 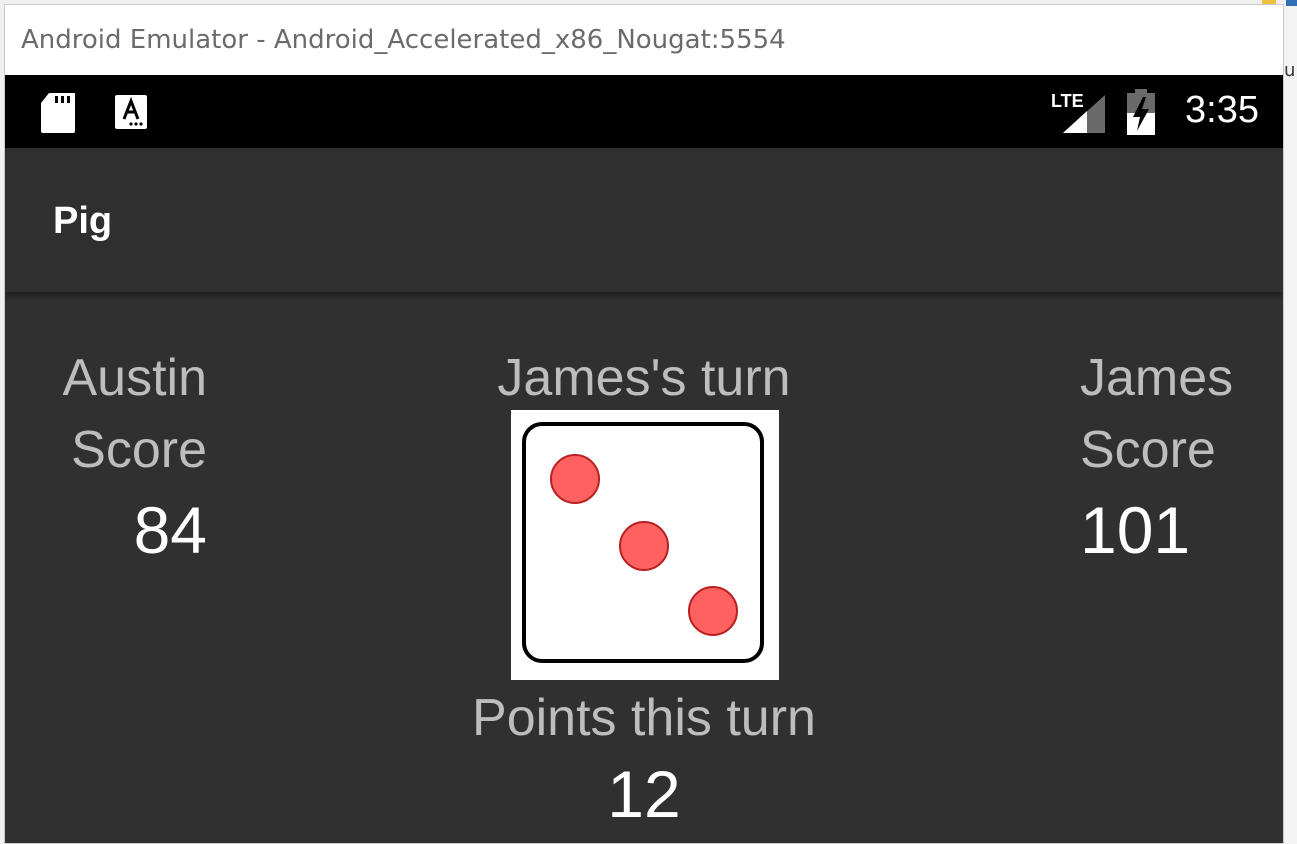 I want to click on desktop-background, so click(x=1290, y=422).